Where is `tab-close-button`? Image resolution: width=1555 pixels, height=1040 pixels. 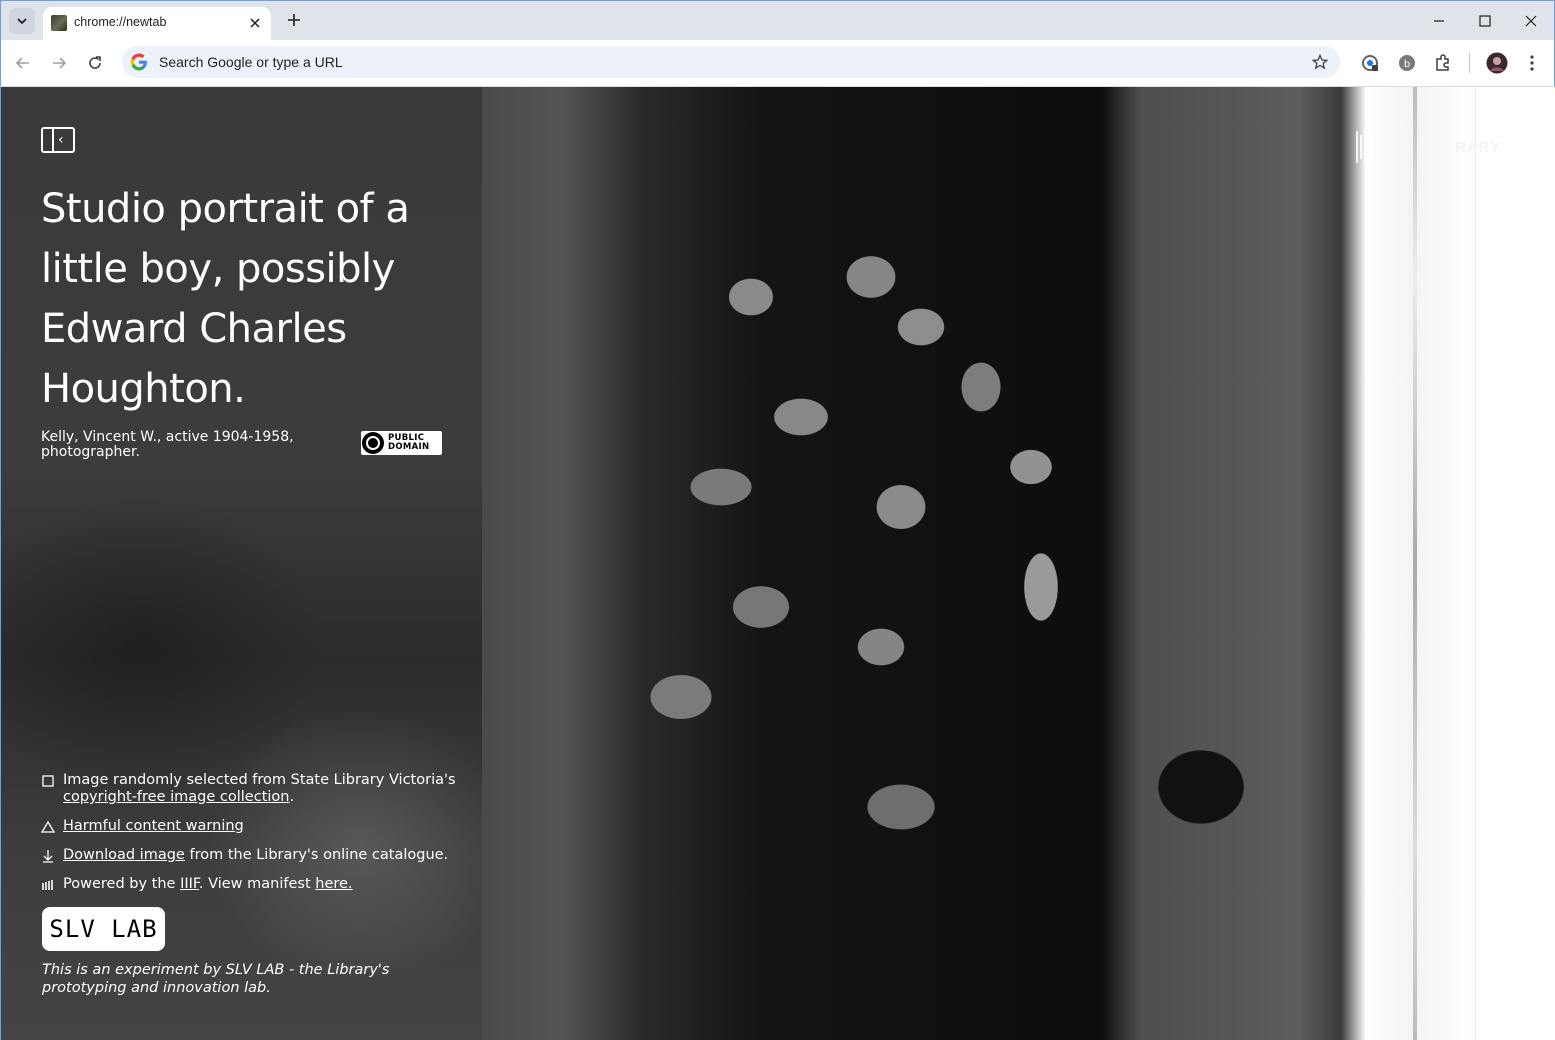 tab-close-button is located at coordinates (255, 23).